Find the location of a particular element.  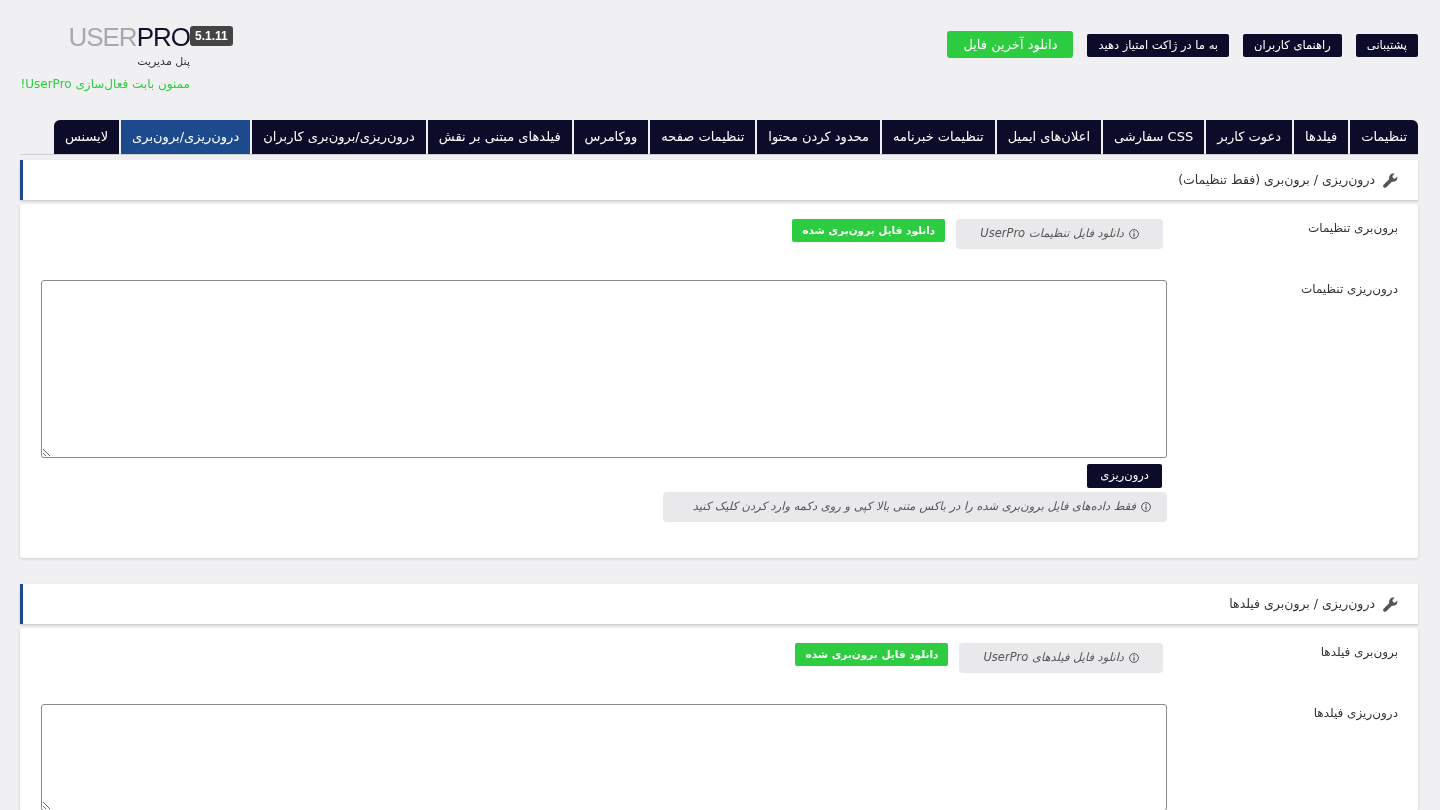

section-title: درون‌ریزی / برون‌بری (فقط تنظیمات) is located at coordinates (1276, 180).